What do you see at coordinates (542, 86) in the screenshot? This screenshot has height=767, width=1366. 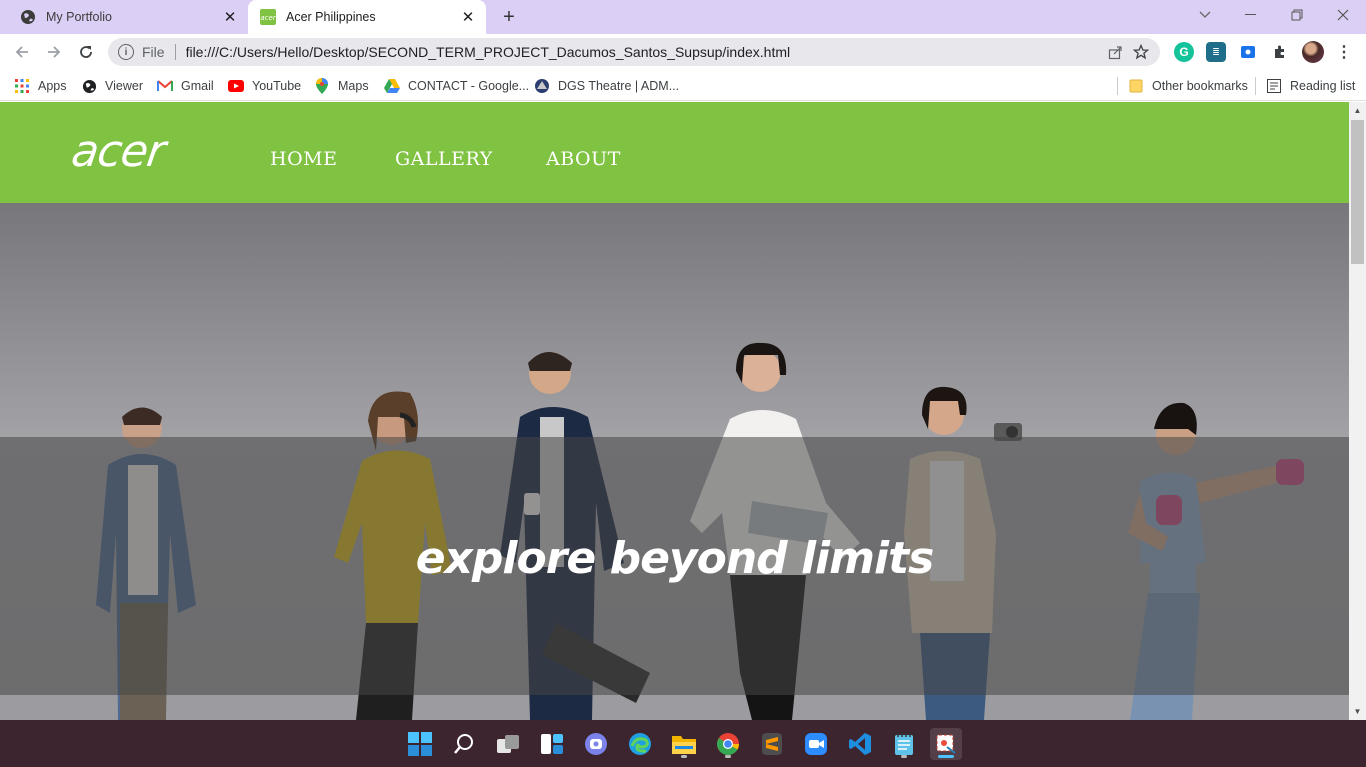 I see `dgs-icon` at bounding box center [542, 86].